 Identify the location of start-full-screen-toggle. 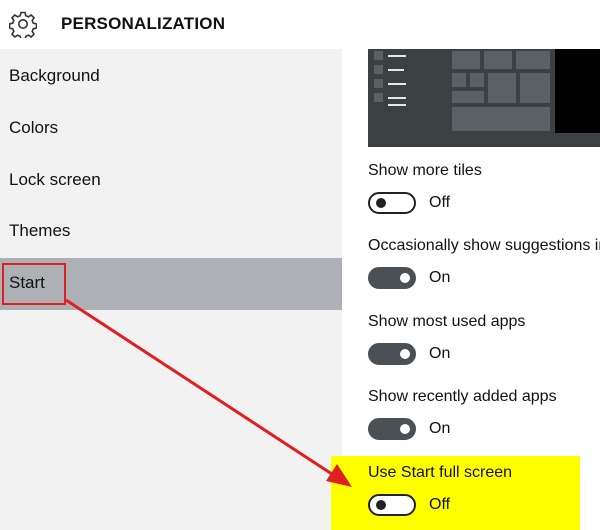
(392, 505).